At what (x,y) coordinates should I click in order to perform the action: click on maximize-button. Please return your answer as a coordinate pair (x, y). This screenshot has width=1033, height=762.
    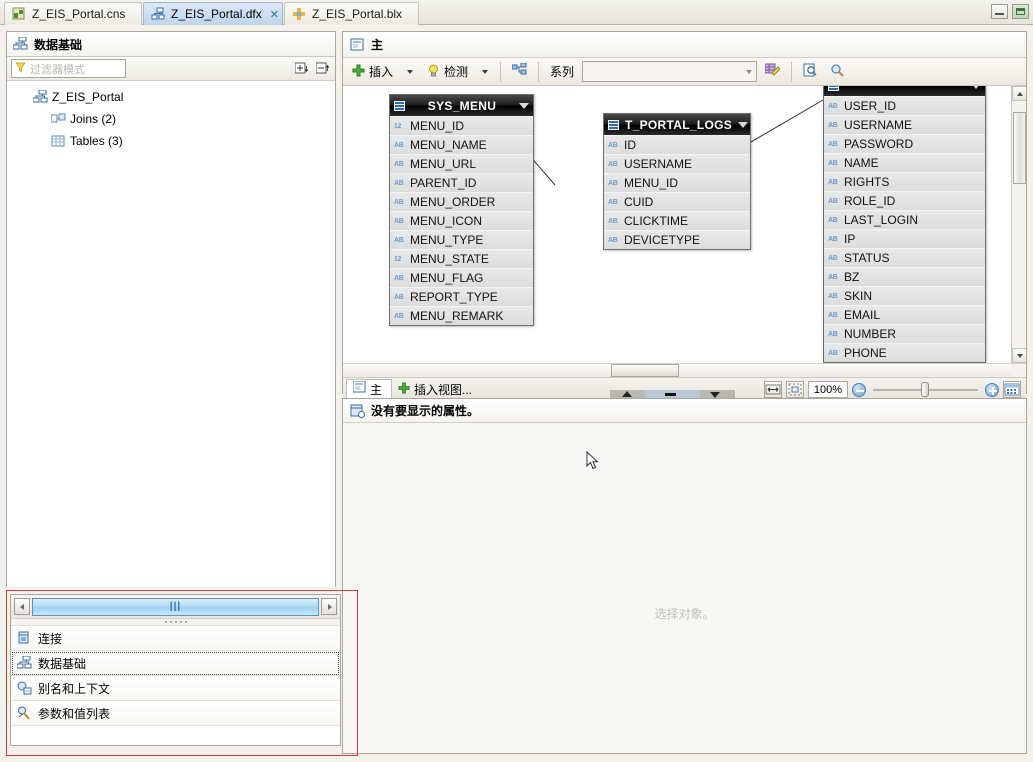
    Looking at the image, I should click on (1020, 11).